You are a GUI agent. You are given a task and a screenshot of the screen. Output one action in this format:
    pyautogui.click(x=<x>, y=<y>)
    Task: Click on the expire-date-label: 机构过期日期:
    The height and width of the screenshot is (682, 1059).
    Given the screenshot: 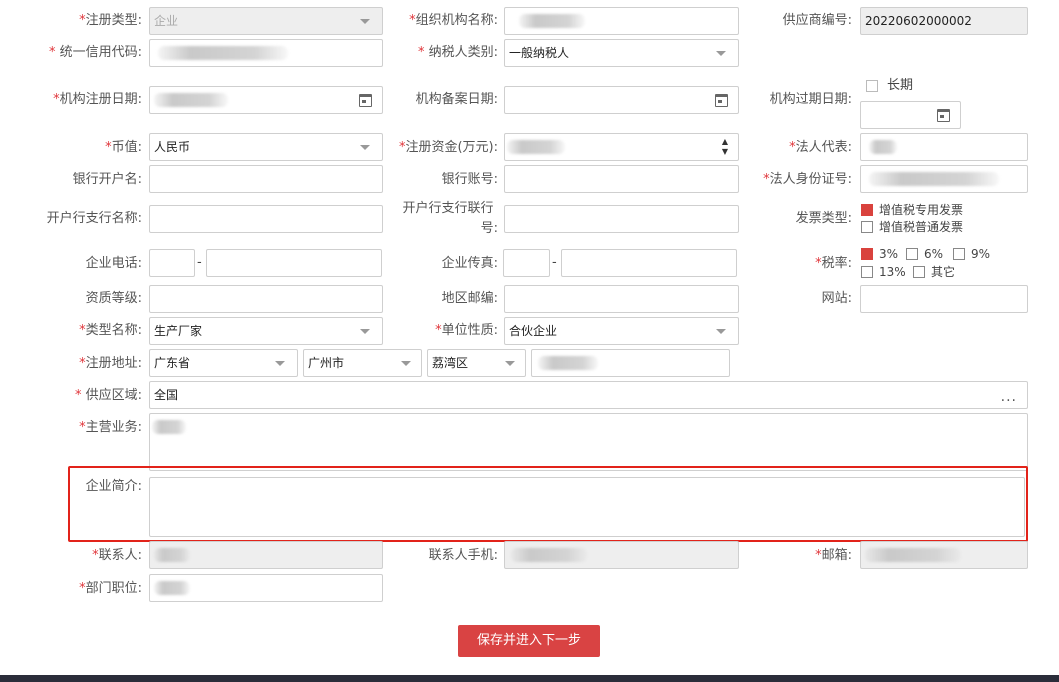 What is the action you would take?
    pyautogui.click(x=810, y=99)
    